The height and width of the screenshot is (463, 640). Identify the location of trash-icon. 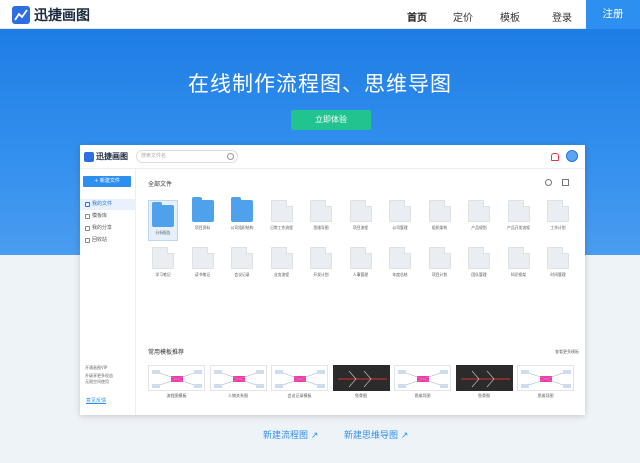
(87, 240).